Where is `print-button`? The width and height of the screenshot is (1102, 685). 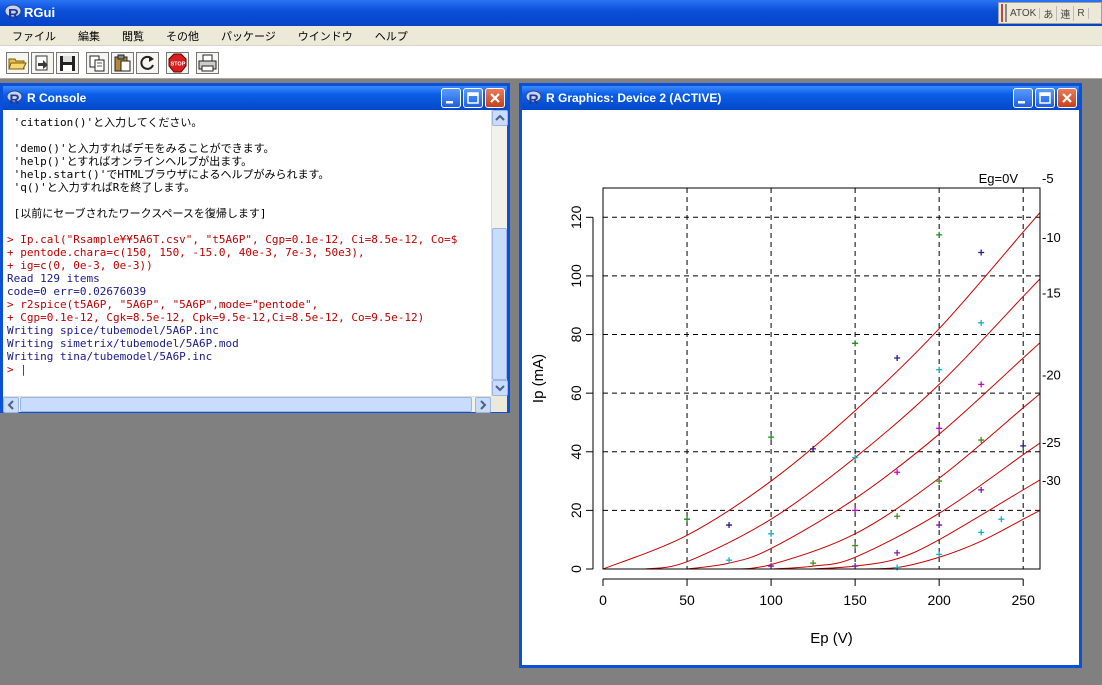
print-button is located at coordinates (207, 63).